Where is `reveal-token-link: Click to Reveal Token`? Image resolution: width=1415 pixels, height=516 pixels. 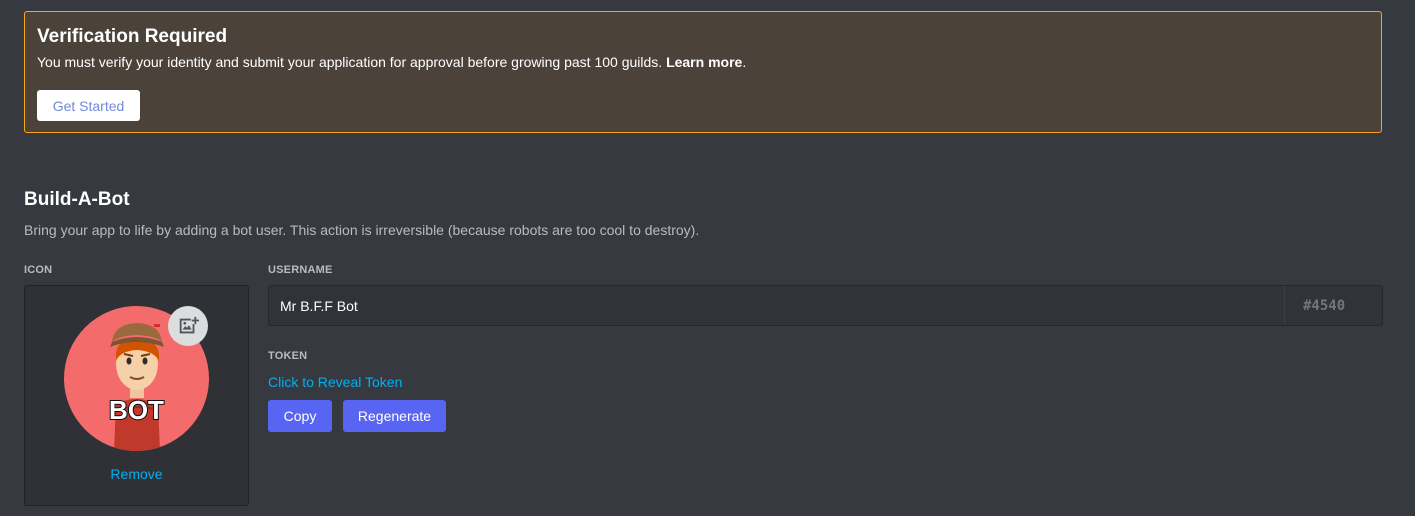 reveal-token-link: Click to Reveal Token is located at coordinates (335, 382).